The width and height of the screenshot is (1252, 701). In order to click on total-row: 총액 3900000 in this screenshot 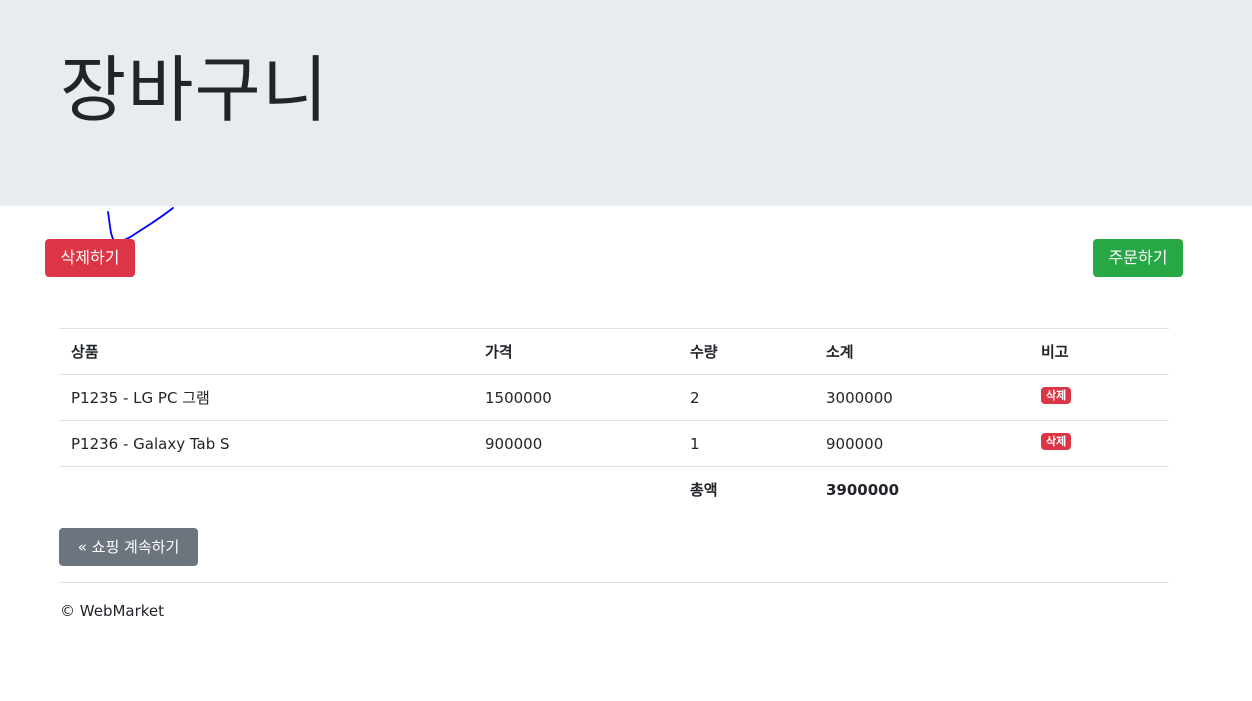, I will do `click(614, 489)`.